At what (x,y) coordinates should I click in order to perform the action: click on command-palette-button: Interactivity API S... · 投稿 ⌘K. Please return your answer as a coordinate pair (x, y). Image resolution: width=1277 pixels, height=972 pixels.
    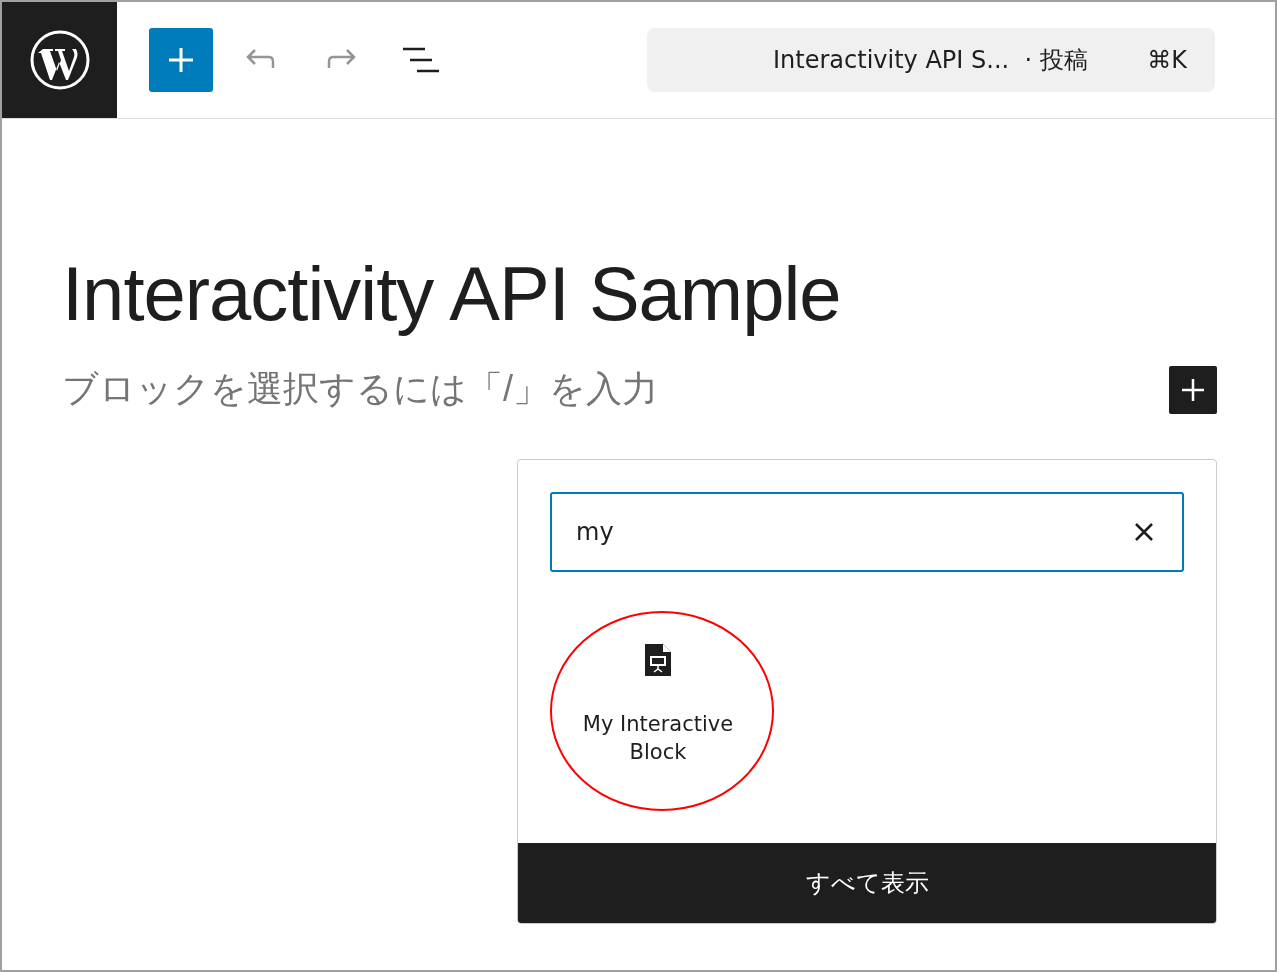
    Looking at the image, I should click on (931, 60).